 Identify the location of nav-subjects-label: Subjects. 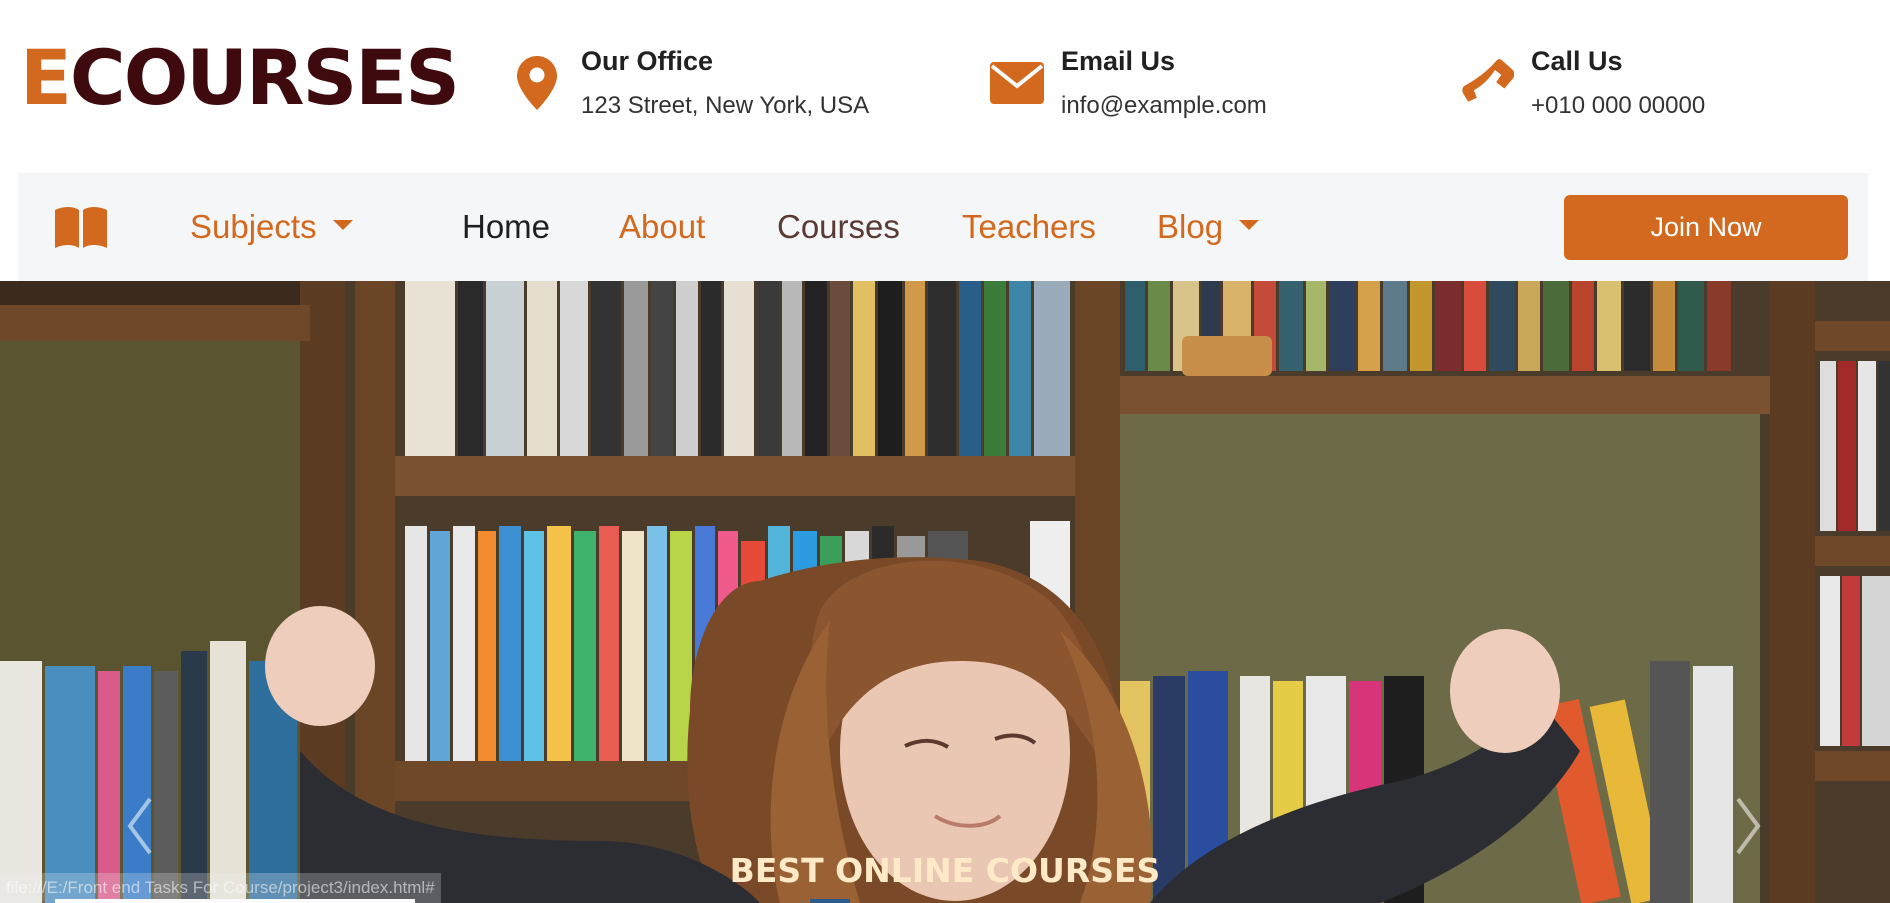
(253, 226).